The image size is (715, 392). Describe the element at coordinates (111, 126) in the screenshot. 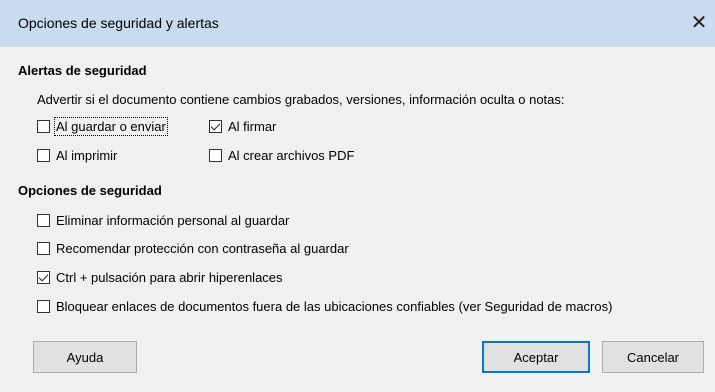

I see `checkbox-label: Al guardar o enviar` at that location.